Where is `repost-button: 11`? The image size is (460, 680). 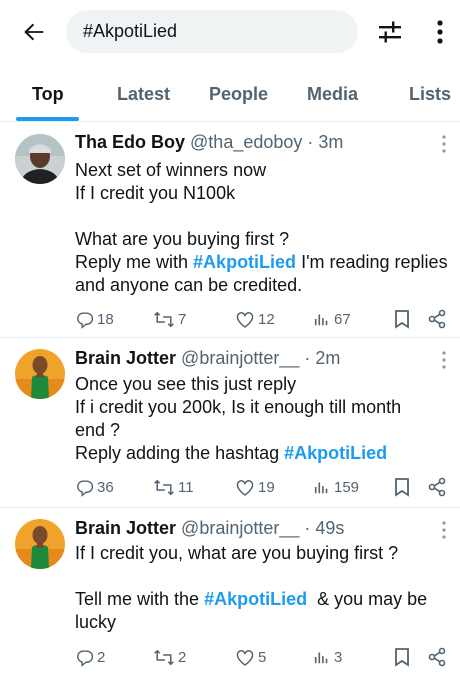 repost-button: 11 is located at coordinates (173, 487).